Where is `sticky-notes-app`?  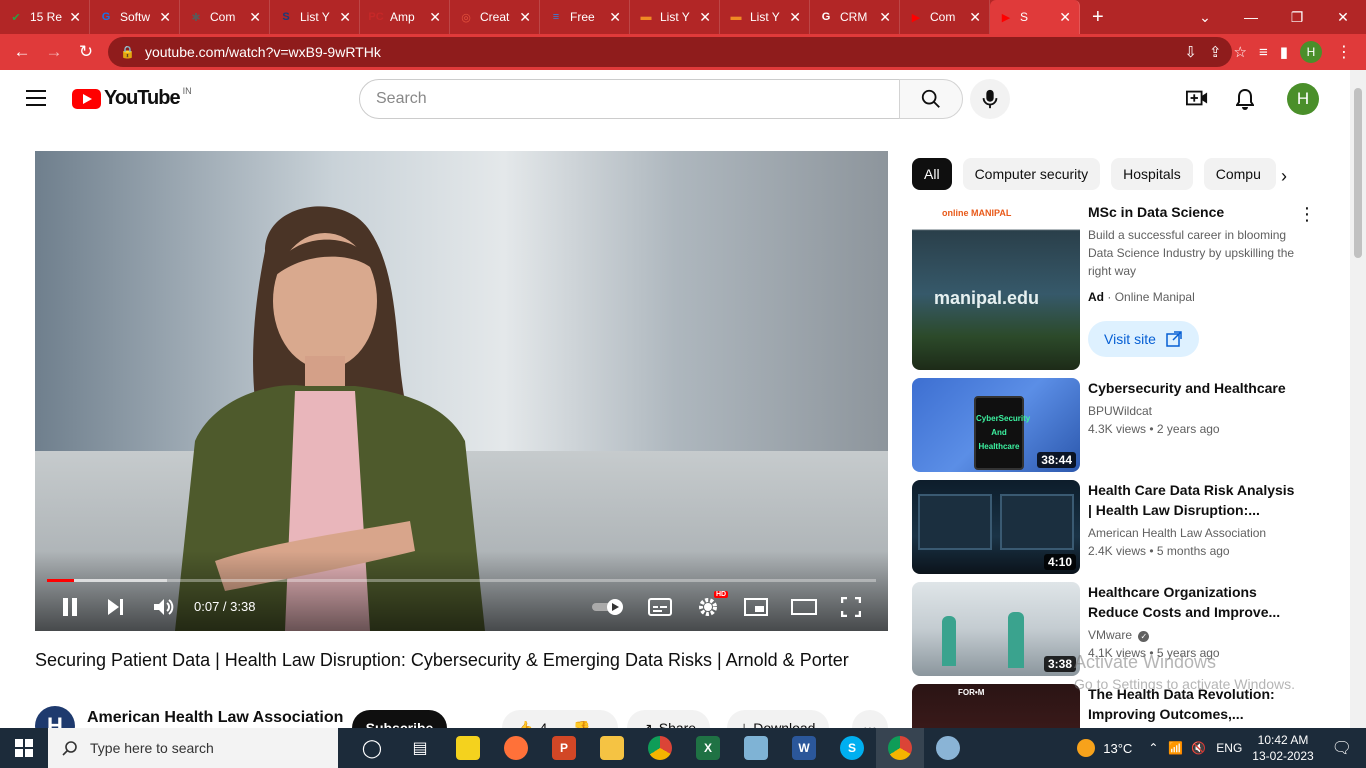
sticky-notes-app is located at coordinates (468, 748).